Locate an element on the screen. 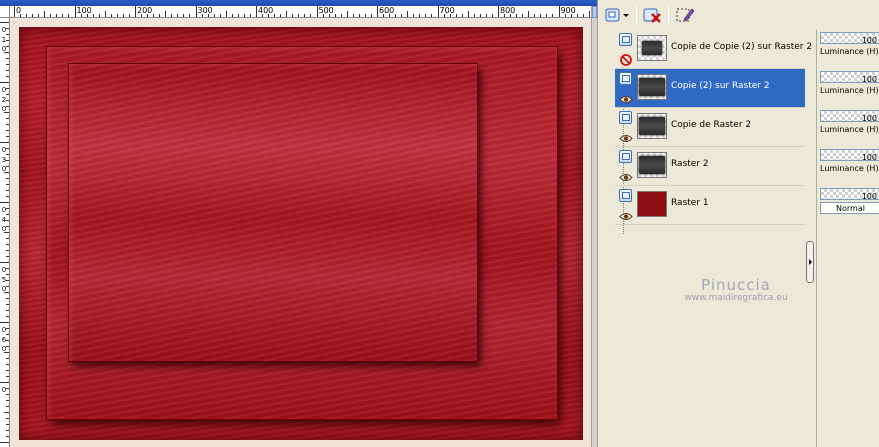  edit-selection-button is located at coordinates (685, 15).